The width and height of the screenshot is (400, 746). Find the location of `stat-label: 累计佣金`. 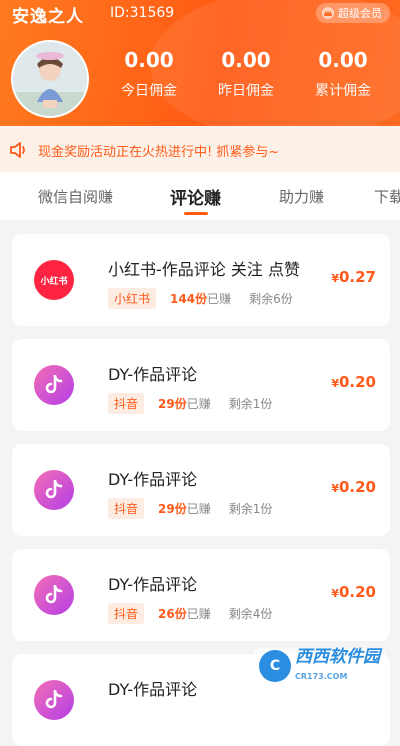

stat-label: 累计佣金 is located at coordinates (343, 91).